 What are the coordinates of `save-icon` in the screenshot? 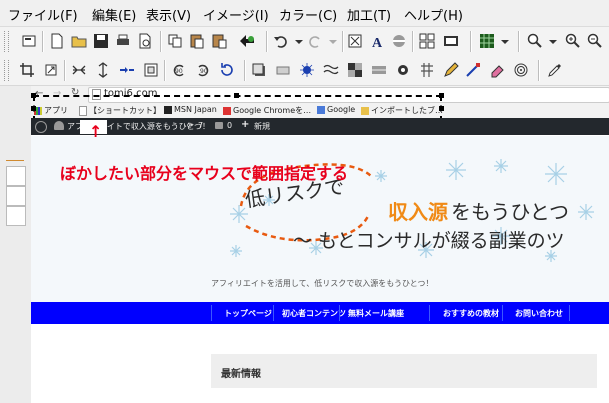 It's located at (101, 41).